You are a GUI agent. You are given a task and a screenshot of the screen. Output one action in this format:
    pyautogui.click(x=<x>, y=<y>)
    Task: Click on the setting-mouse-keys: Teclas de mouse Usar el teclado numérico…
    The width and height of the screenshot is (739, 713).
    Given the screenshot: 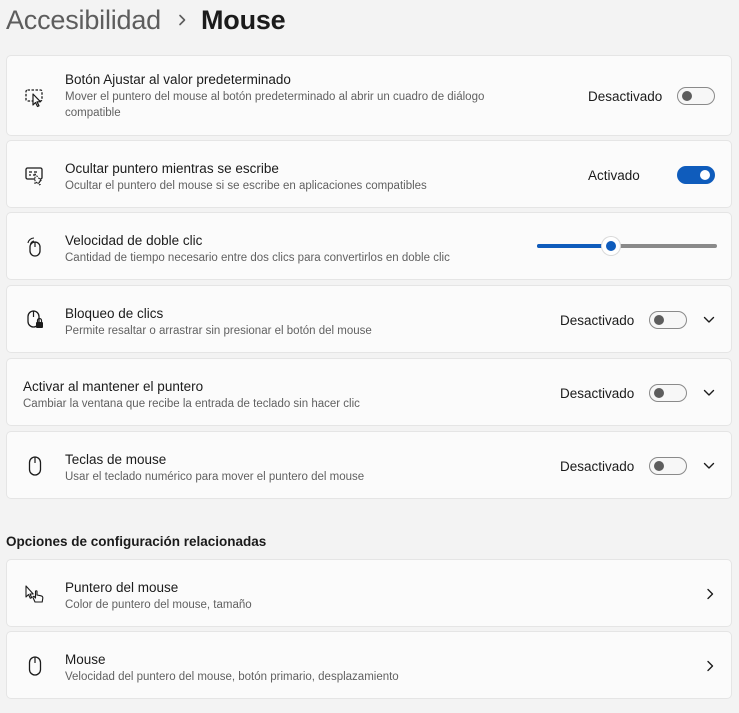 What is the action you would take?
    pyautogui.click(x=369, y=465)
    